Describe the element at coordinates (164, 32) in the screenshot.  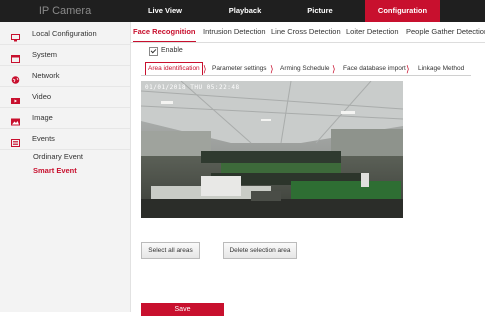
I see `tab-face-recognition: Face Recognition` at that location.